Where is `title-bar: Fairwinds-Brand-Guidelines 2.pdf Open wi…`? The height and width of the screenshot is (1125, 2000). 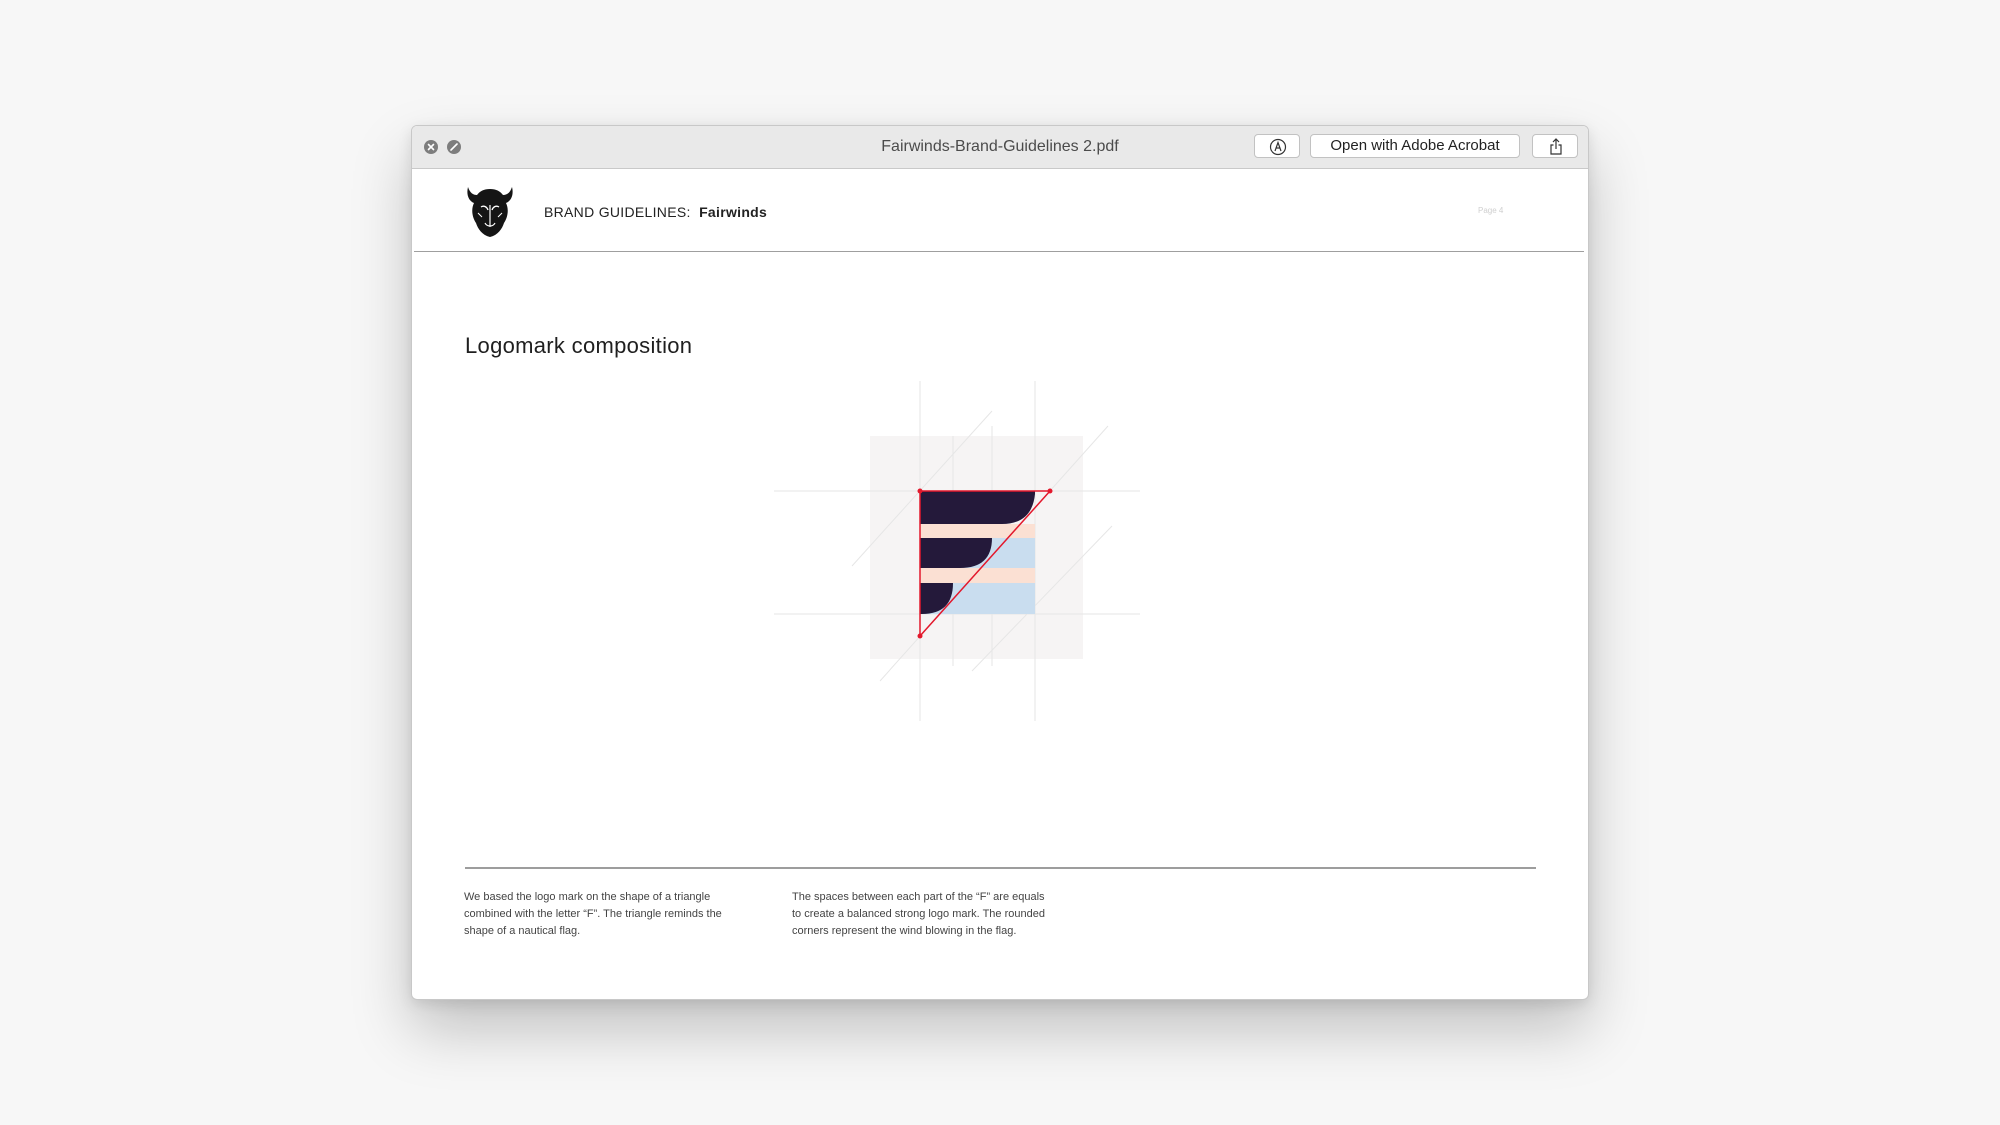
title-bar: Fairwinds-Brand-Guidelines 2.pdf Open wi… is located at coordinates (1000, 147).